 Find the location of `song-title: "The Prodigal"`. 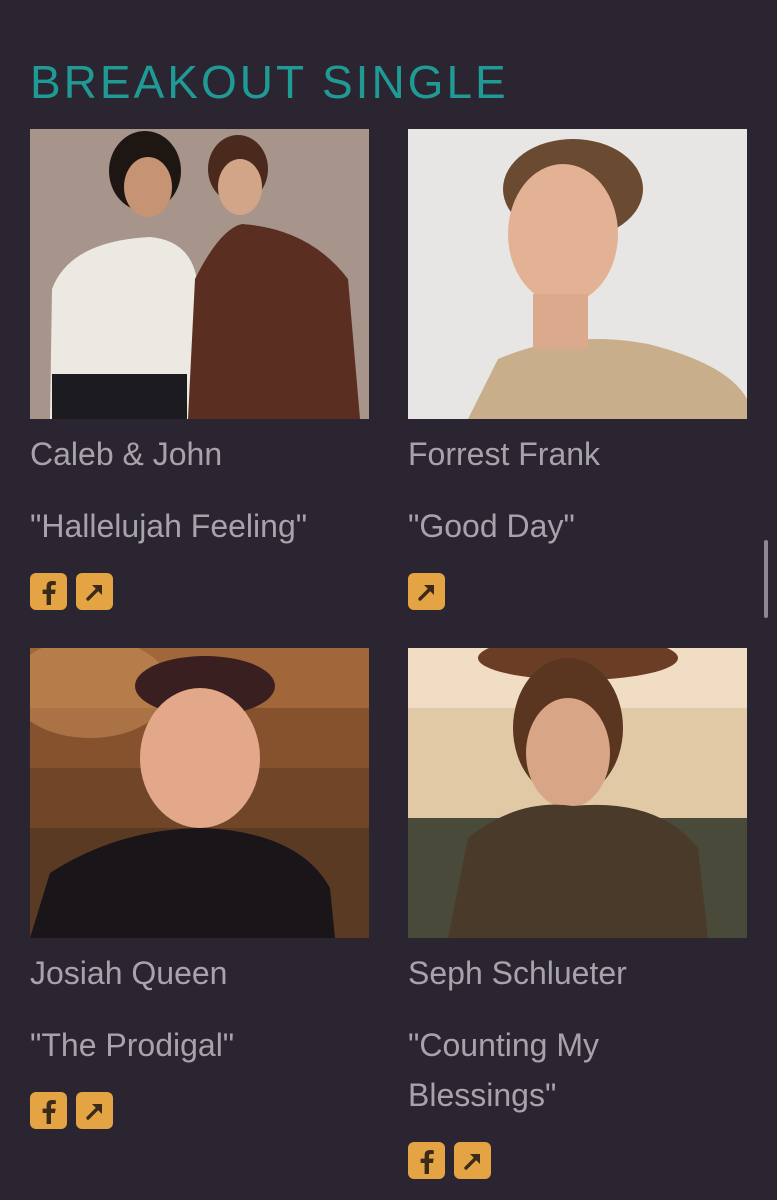

song-title: "The Prodigal" is located at coordinates (132, 1045).